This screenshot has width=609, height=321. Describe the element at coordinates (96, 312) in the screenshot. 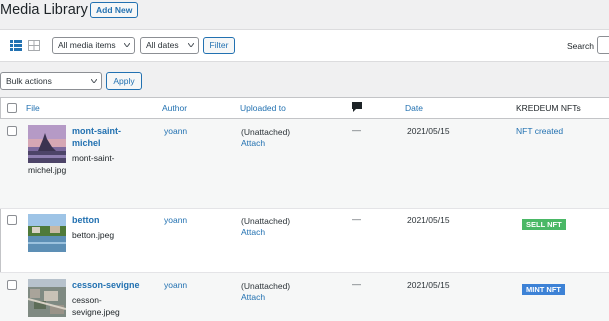

I see `file-name-line: sevigne.jpeg` at that location.